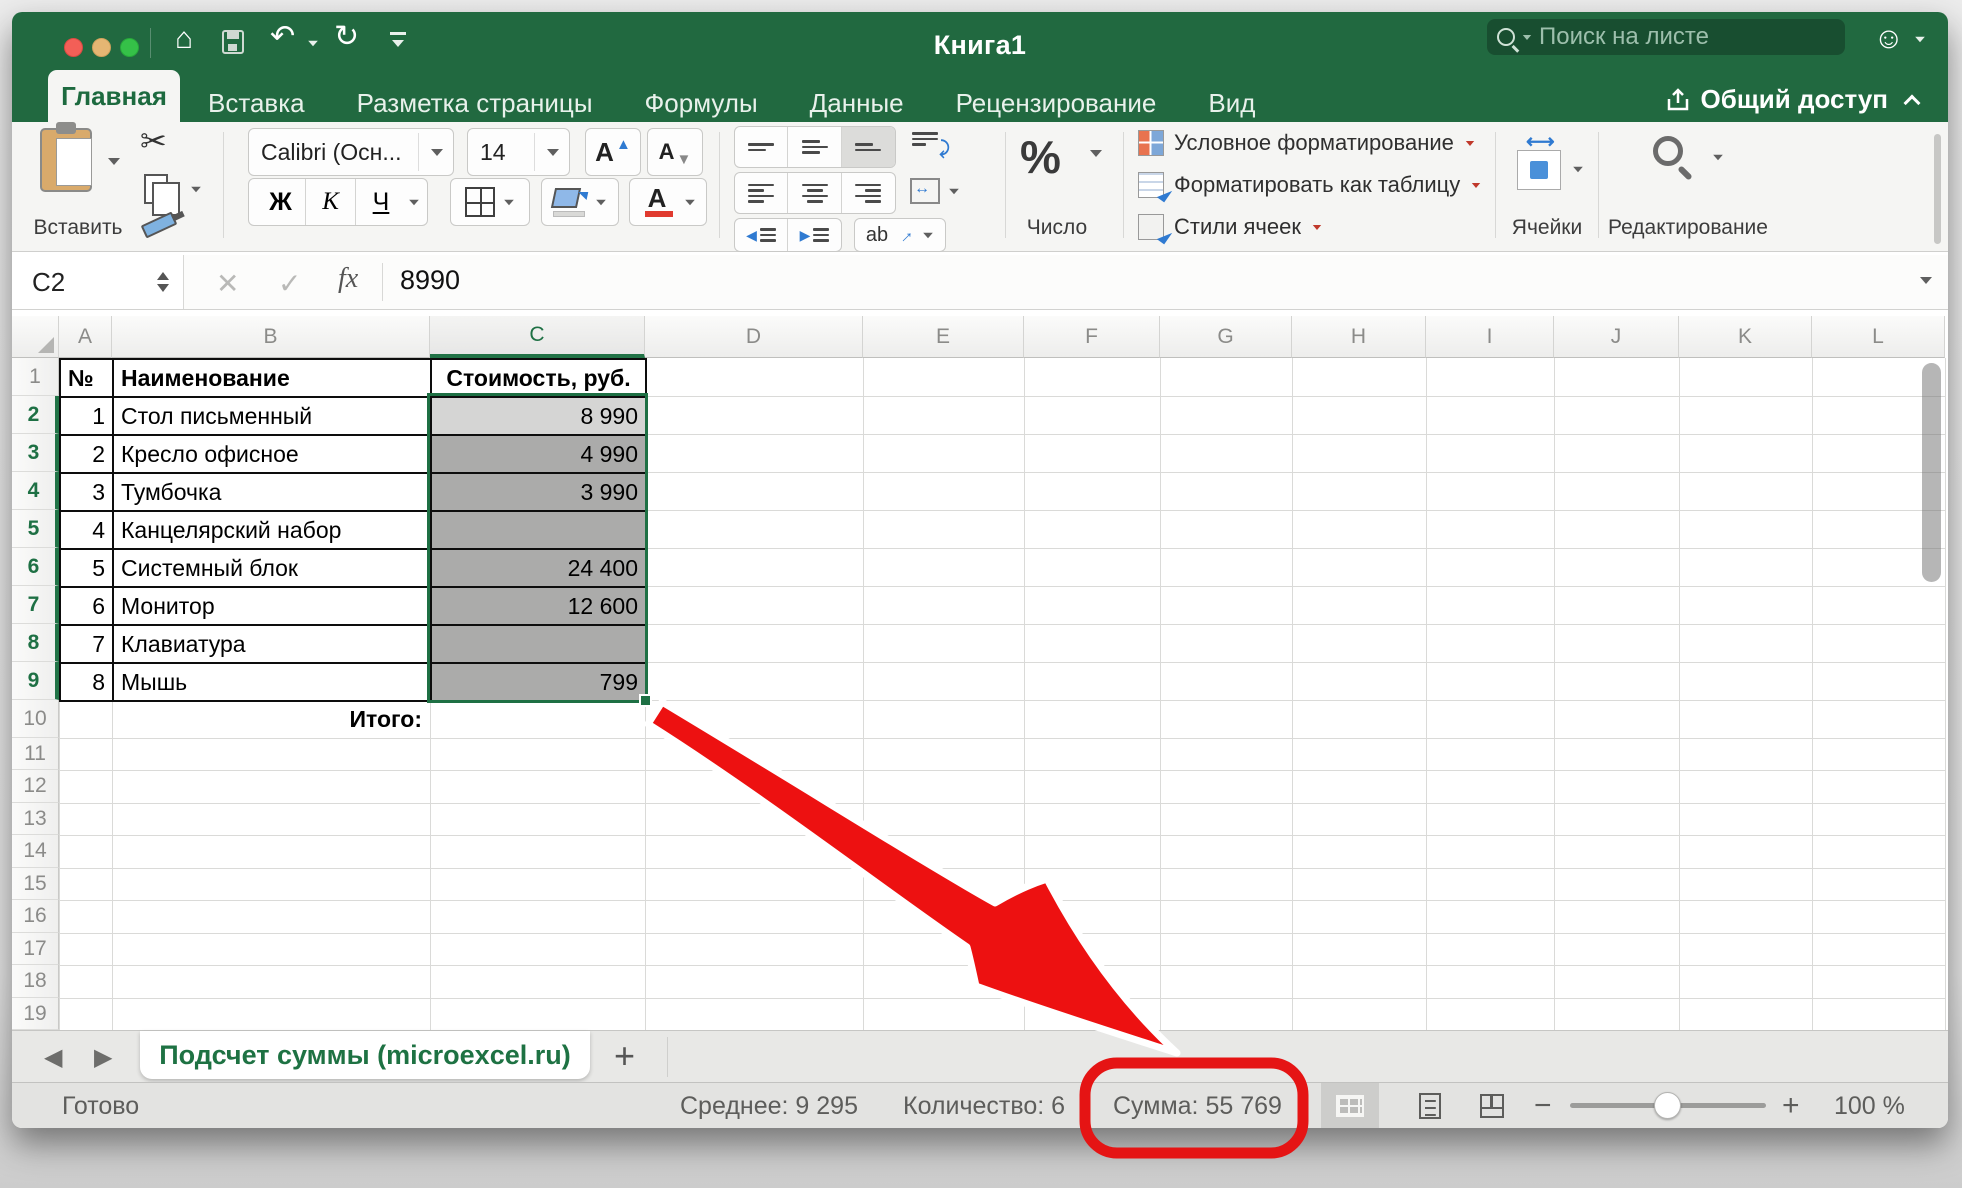 This screenshot has width=1962, height=1188. What do you see at coordinates (272, 568) in the screenshot?
I see `cell-b6: Системный блок` at bounding box center [272, 568].